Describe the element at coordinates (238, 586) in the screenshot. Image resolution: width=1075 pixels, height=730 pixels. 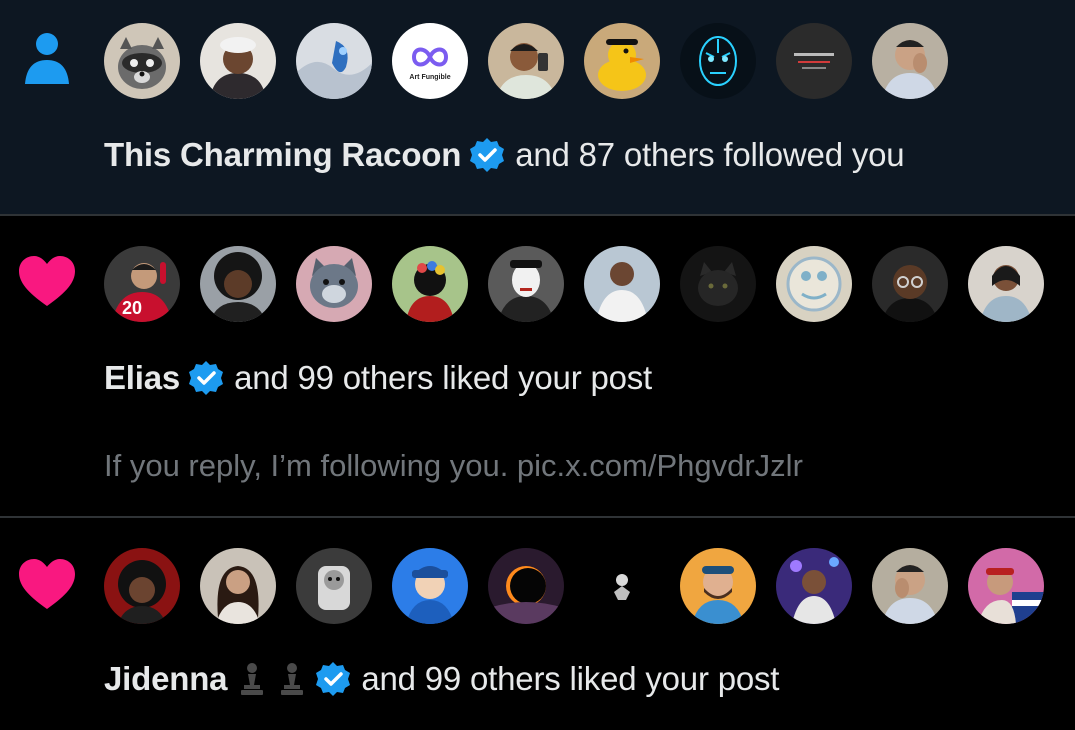
I see `avatar-woman-long-hair` at that location.